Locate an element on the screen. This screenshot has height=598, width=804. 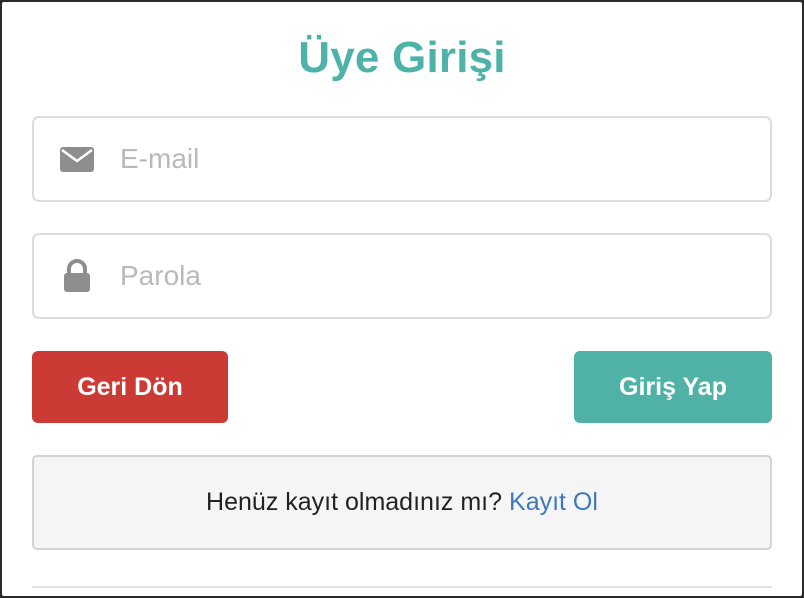
lock-icon is located at coordinates (77, 276).